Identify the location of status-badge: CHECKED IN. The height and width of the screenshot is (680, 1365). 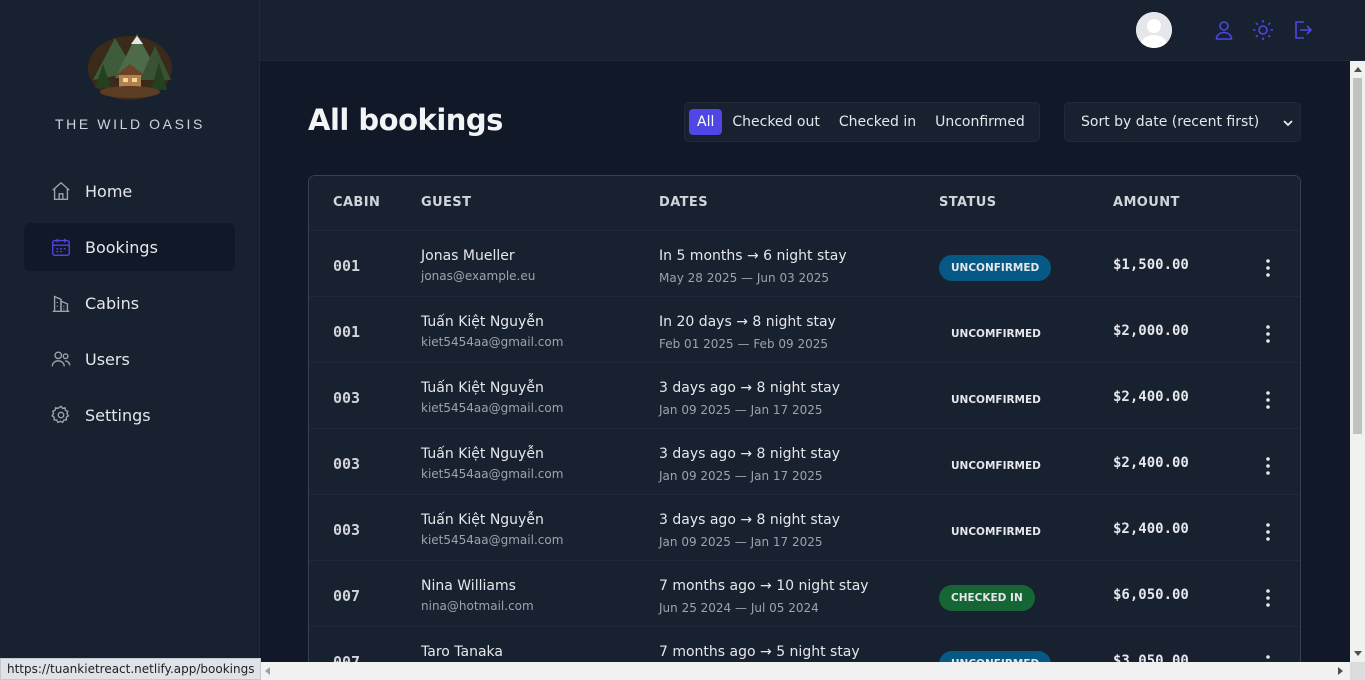
(987, 598).